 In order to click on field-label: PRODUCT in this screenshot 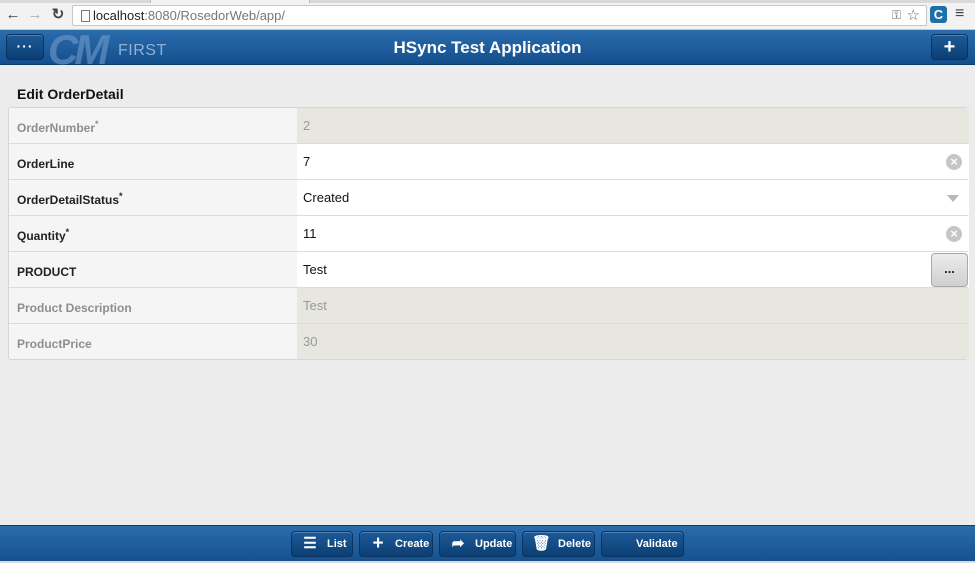, I will do `click(46, 271)`.